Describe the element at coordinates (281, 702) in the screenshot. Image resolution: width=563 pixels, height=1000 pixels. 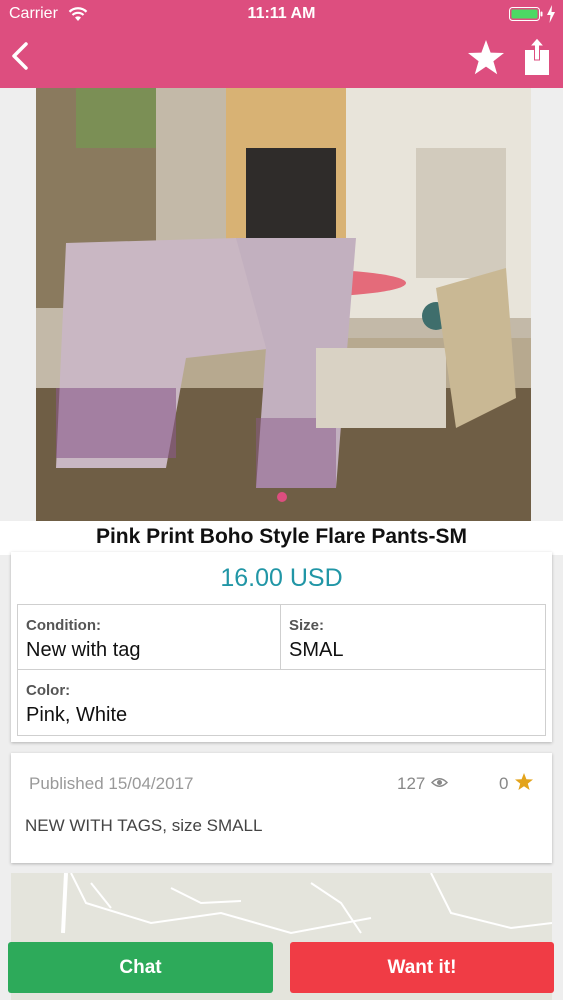
I see `color-cell: Color: Pink, White` at that location.